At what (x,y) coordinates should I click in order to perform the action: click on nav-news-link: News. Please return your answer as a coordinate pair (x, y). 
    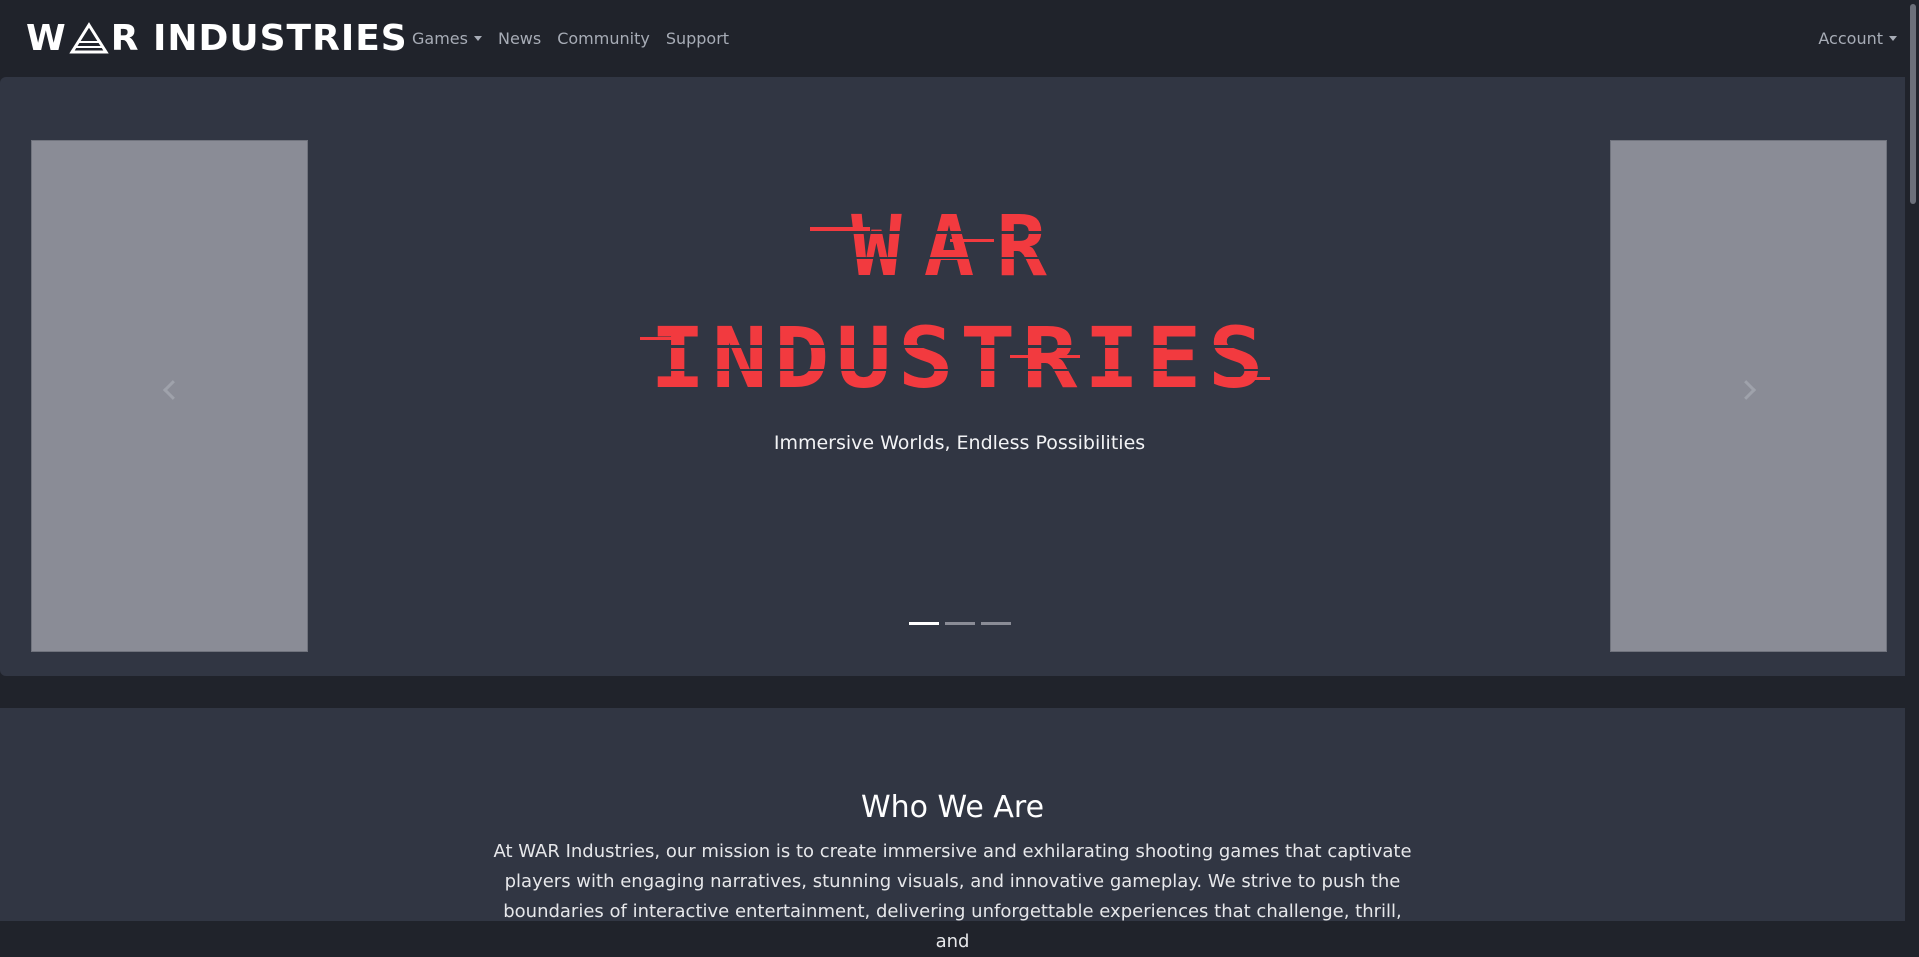
    Looking at the image, I should click on (519, 38).